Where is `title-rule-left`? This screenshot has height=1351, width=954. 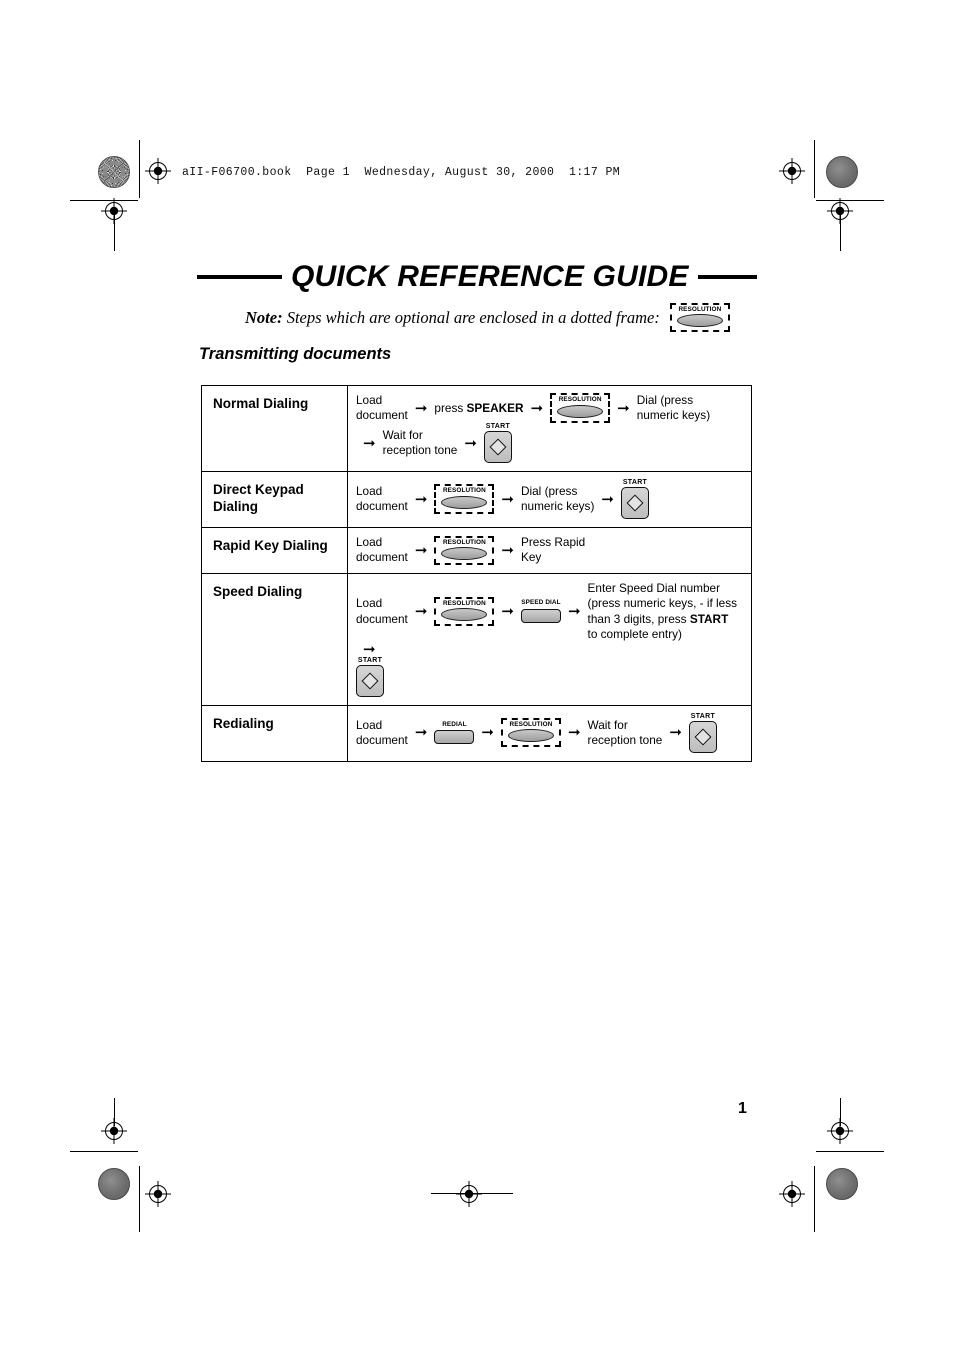 title-rule-left is located at coordinates (239, 277).